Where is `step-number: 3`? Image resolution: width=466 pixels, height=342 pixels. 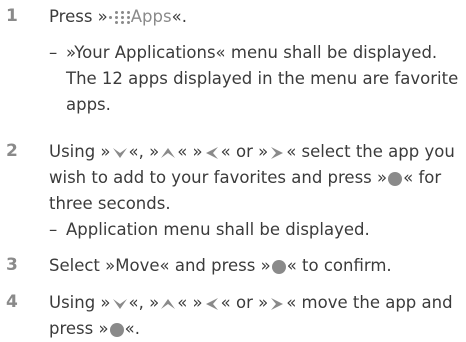
step-number: 3 is located at coordinates (12, 265).